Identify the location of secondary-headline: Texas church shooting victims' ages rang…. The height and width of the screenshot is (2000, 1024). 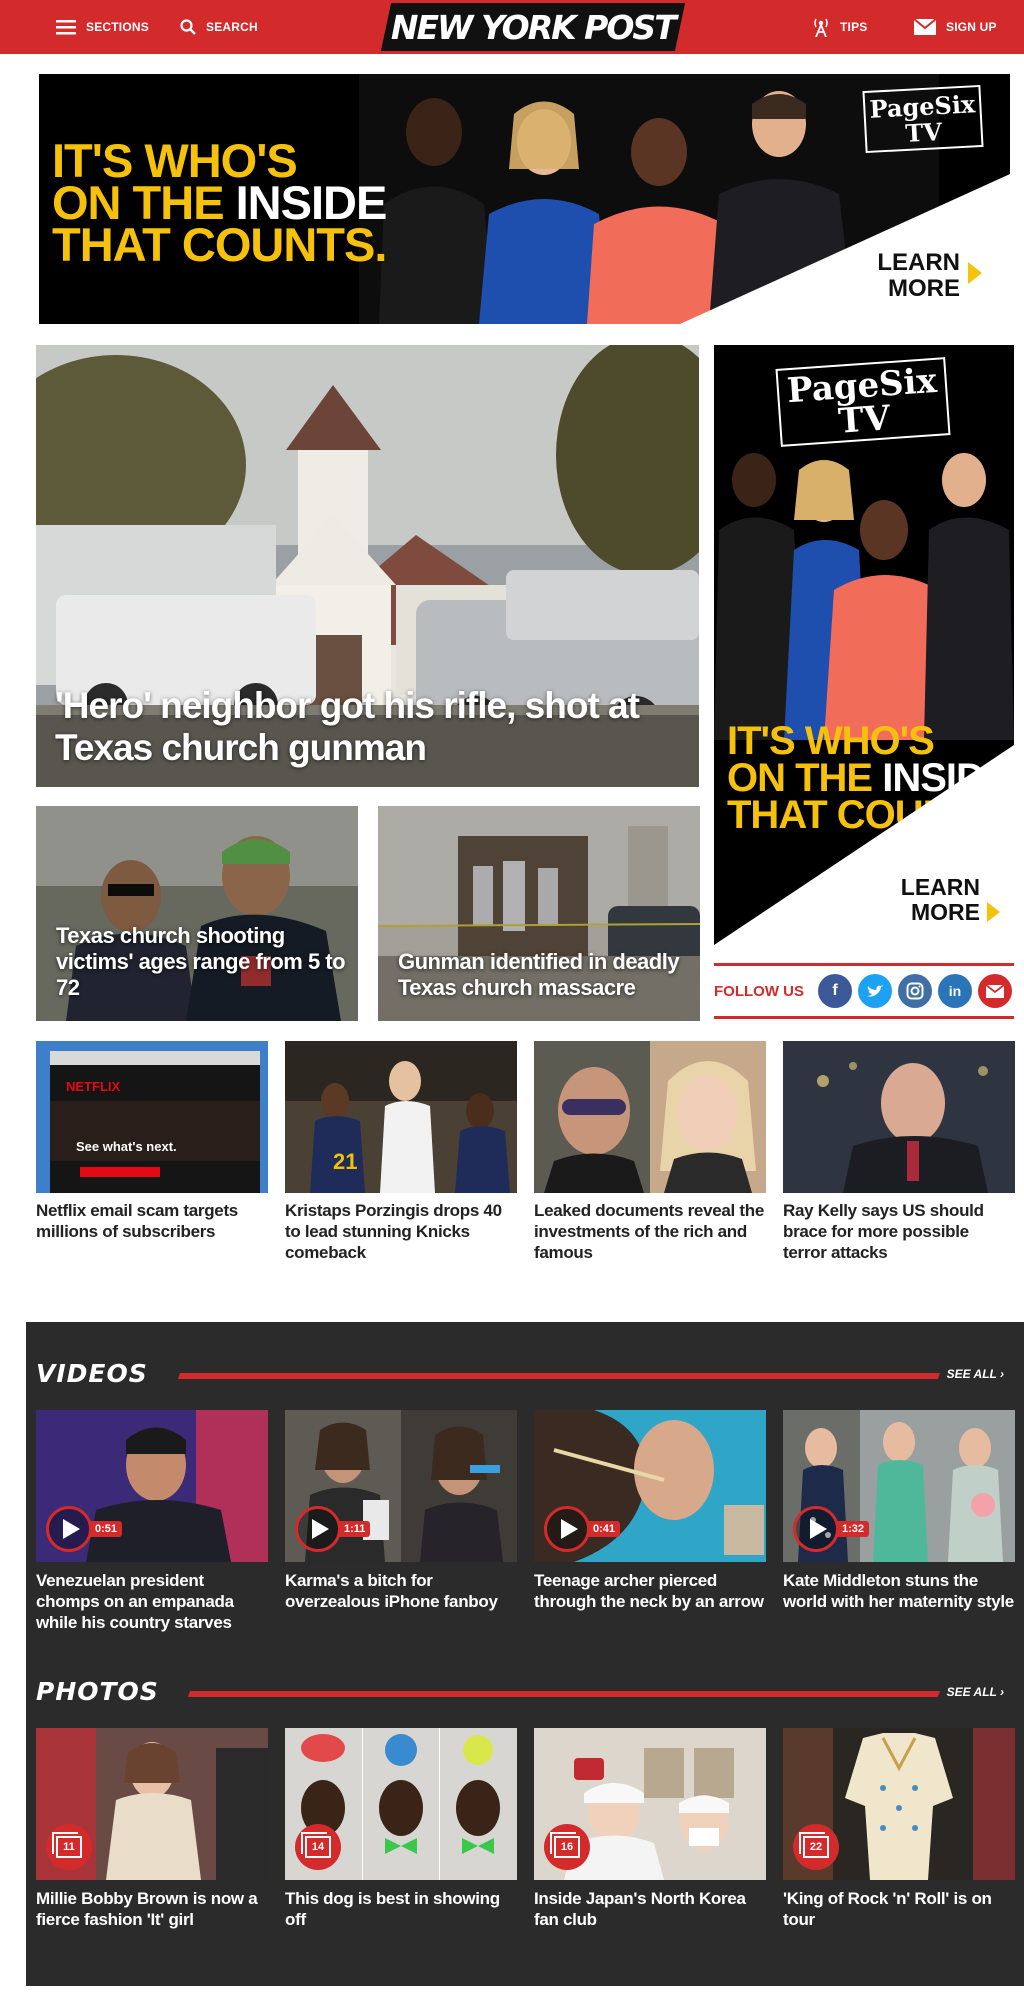
(201, 962).